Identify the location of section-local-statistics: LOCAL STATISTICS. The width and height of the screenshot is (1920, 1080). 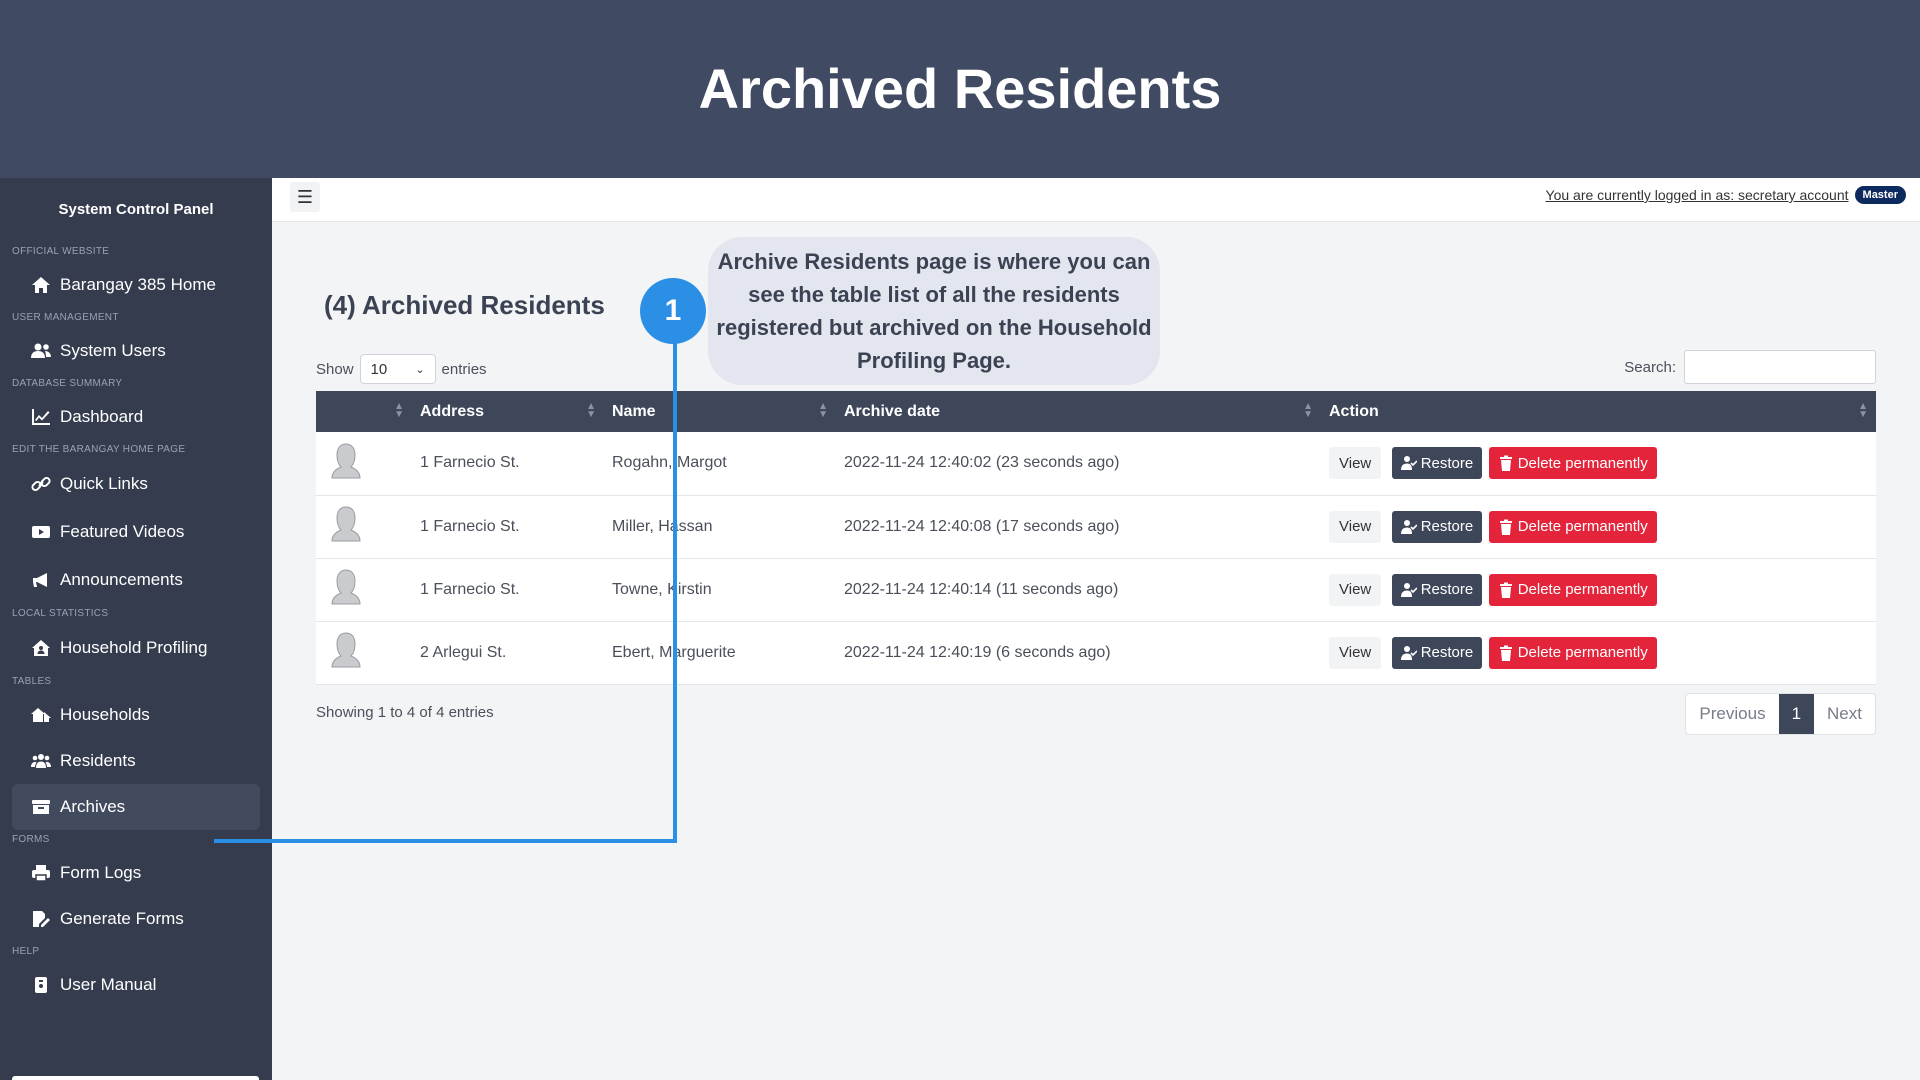
(60, 613).